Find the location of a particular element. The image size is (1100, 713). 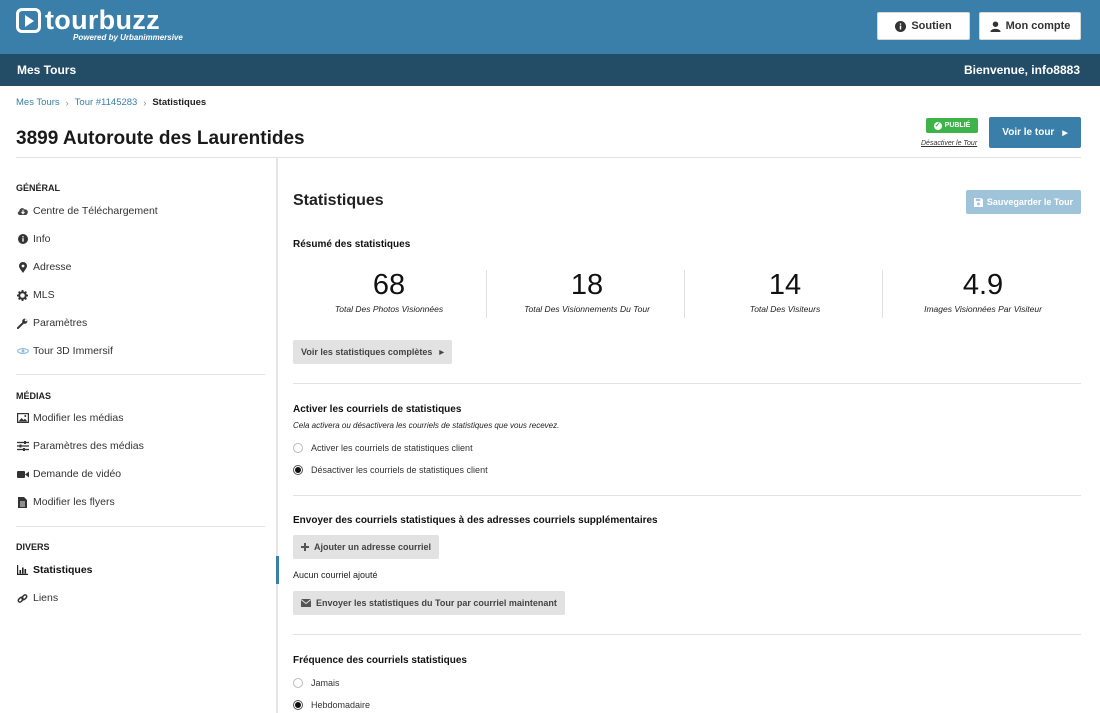

save-tour-button: Sauvegarder le Tour is located at coordinates (1023, 202).